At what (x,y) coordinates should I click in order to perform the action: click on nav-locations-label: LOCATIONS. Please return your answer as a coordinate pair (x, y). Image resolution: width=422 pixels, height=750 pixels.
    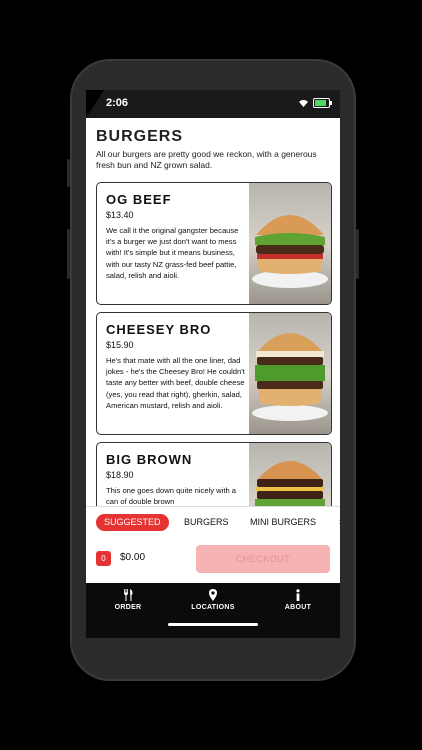
    Looking at the image, I should click on (213, 607).